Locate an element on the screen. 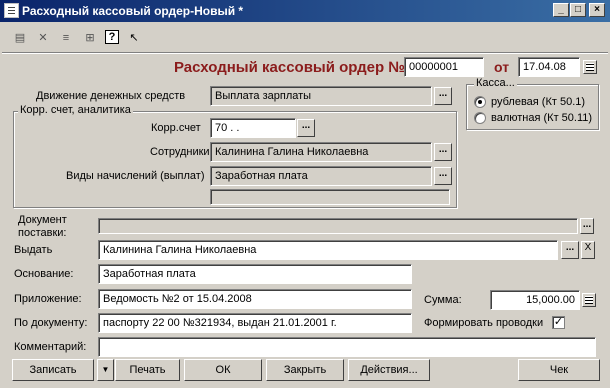  employees-label: Сотрудники is located at coordinates (180, 152).